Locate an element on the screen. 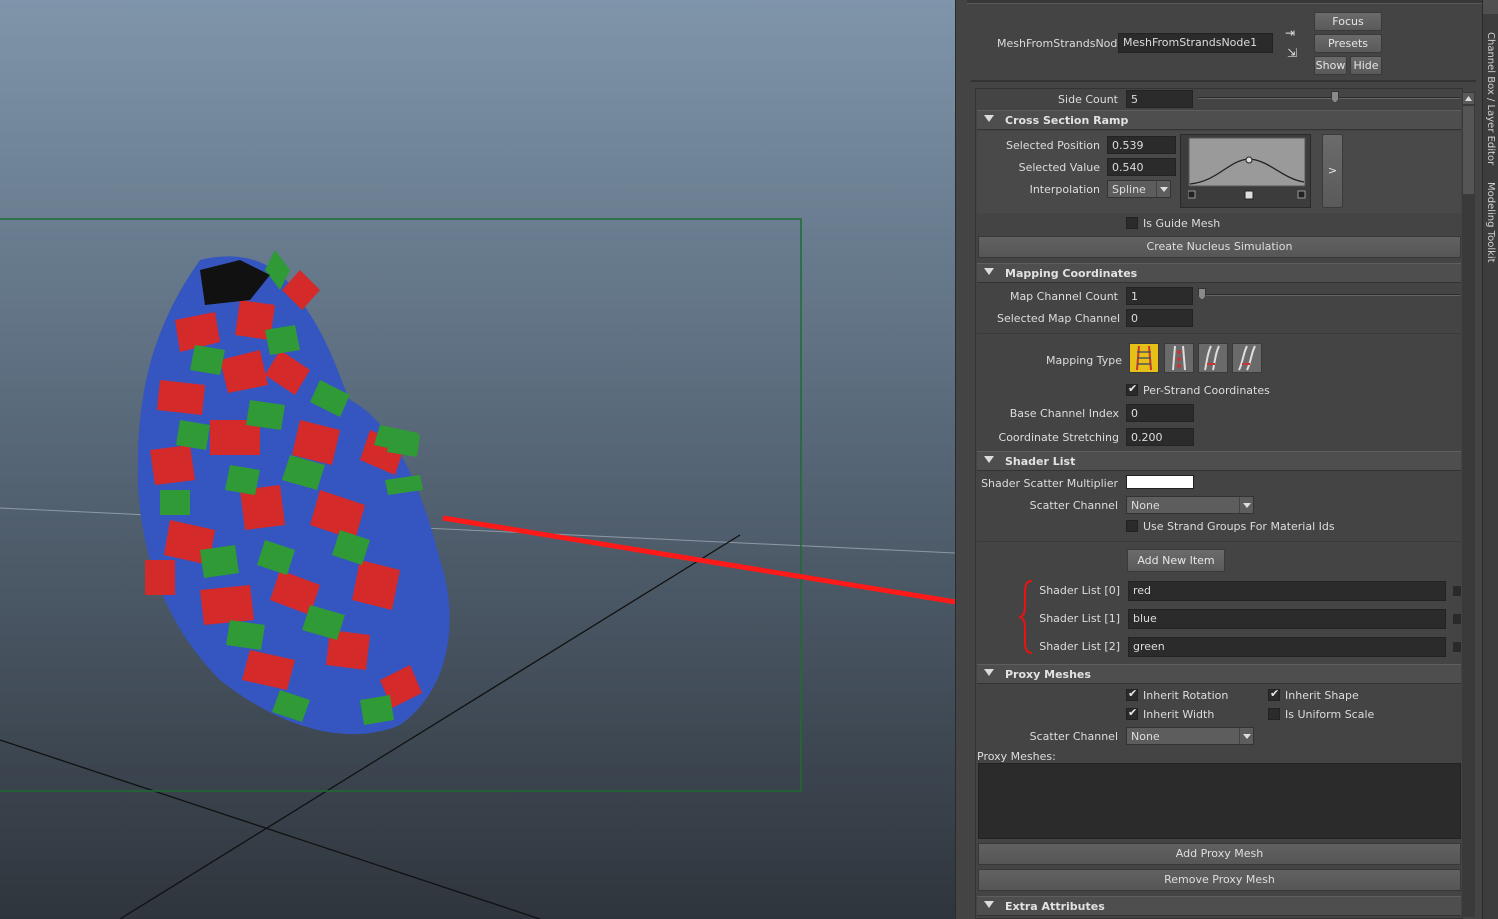 The image size is (1498, 919). map-channel-slider is located at coordinates (1329, 295).